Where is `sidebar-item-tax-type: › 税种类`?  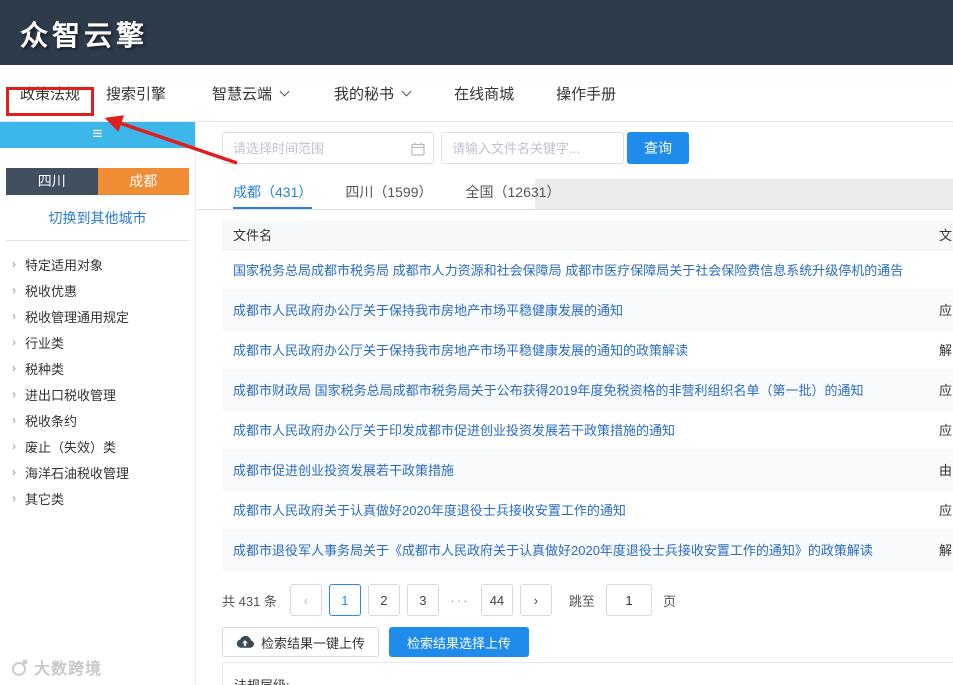 sidebar-item-tax-type: › 税种类 is located at coordinates (97, 368).